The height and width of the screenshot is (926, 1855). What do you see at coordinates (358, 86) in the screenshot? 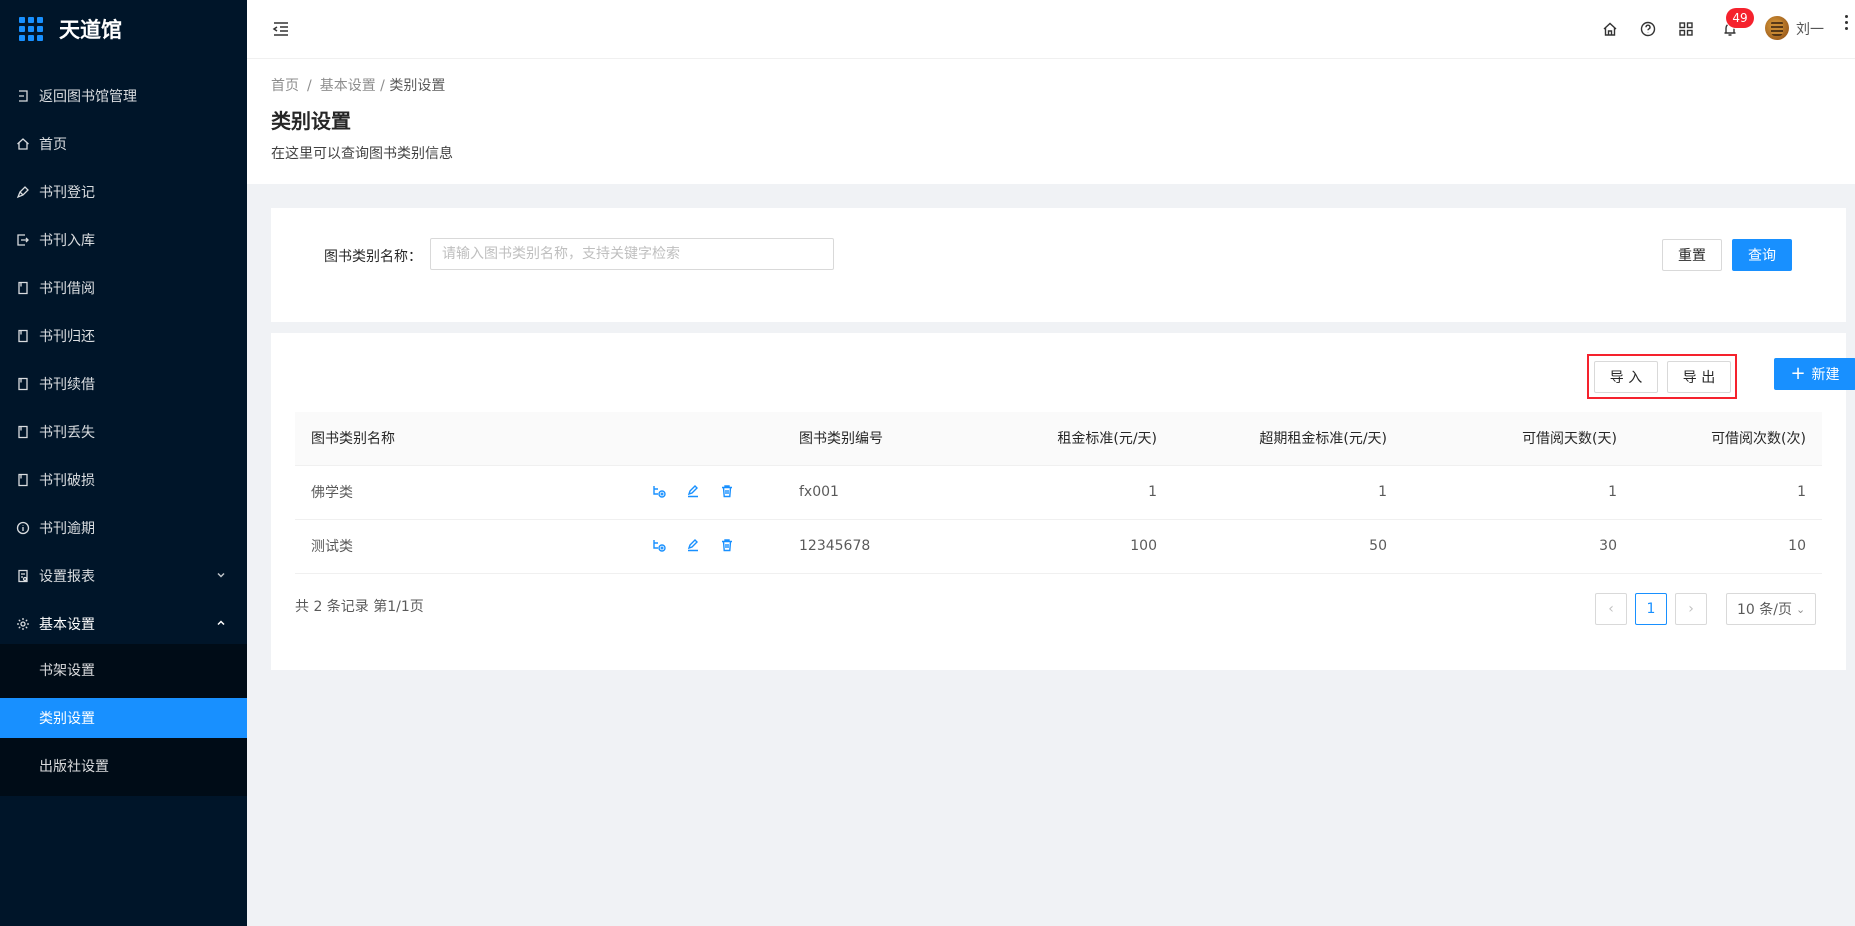
I see `breadcrumb: 首页 / 基本设置 / 类别设置` at bounding box center [358, 86].